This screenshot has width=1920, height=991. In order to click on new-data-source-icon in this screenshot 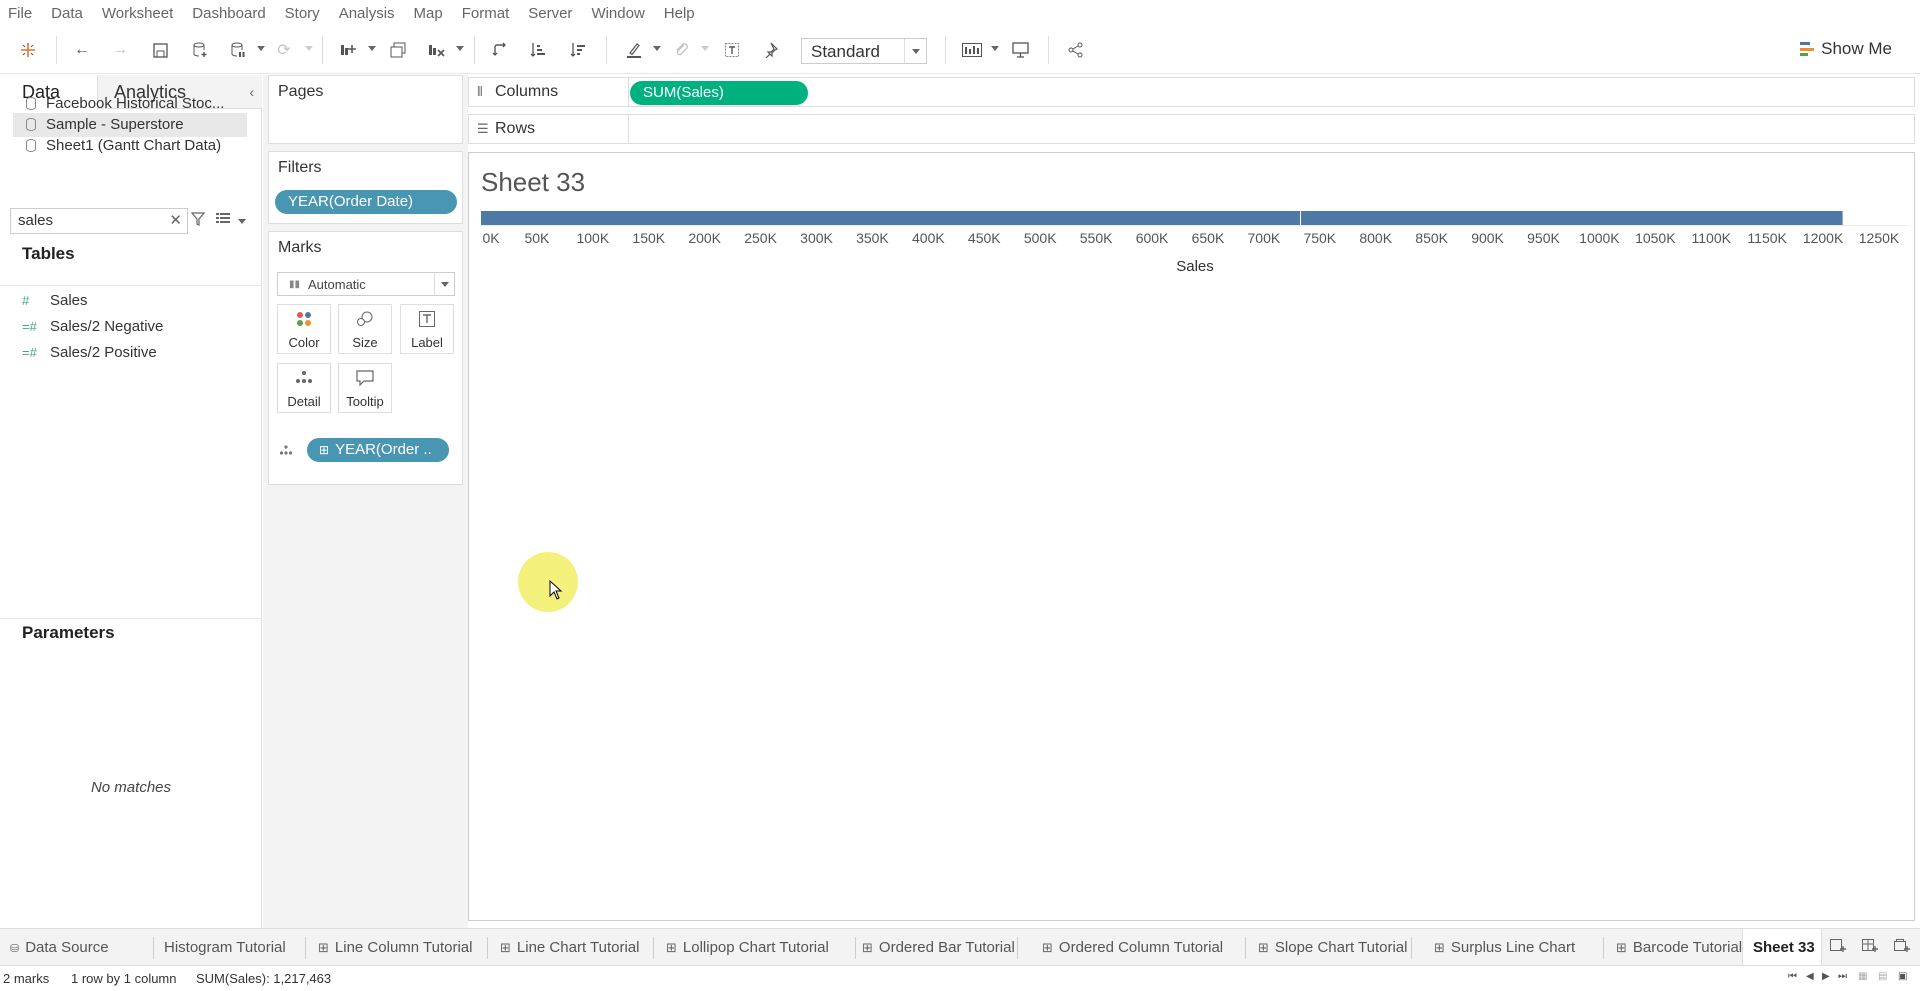, I will do `click(200, 50)`.